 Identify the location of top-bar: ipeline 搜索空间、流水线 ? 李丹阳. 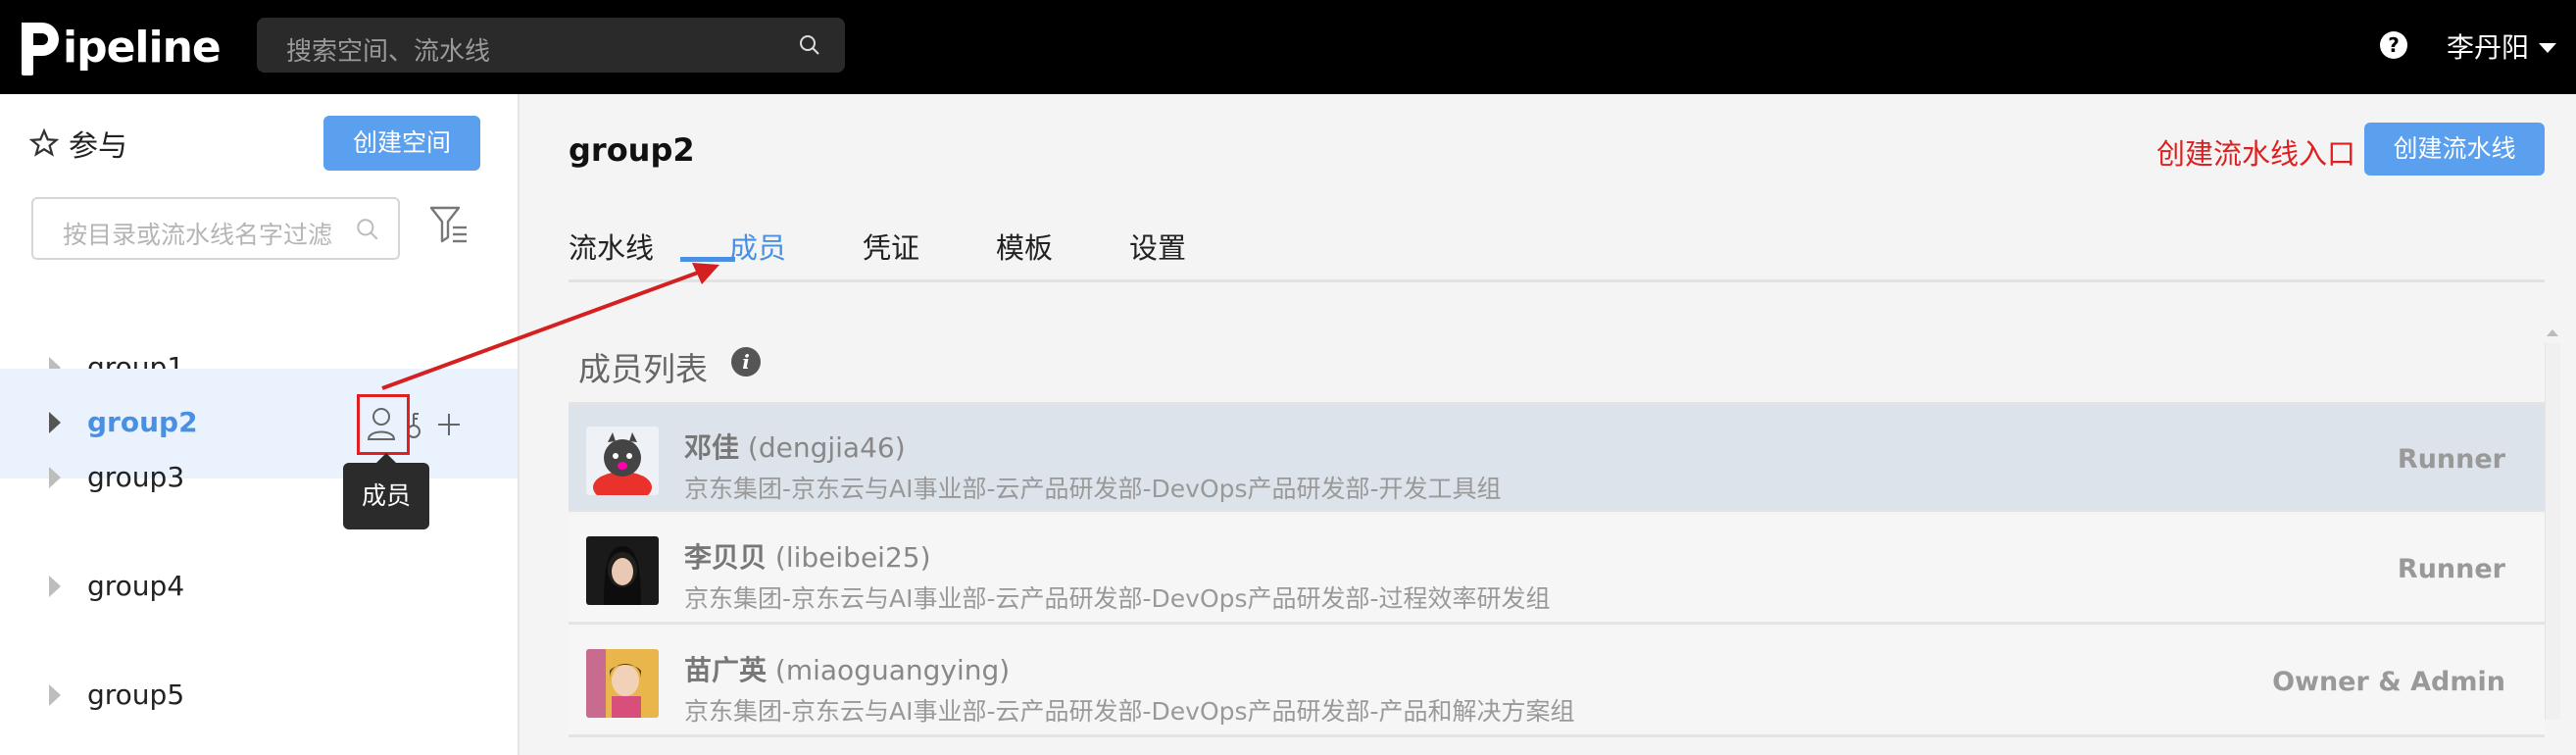
(1288, 47).